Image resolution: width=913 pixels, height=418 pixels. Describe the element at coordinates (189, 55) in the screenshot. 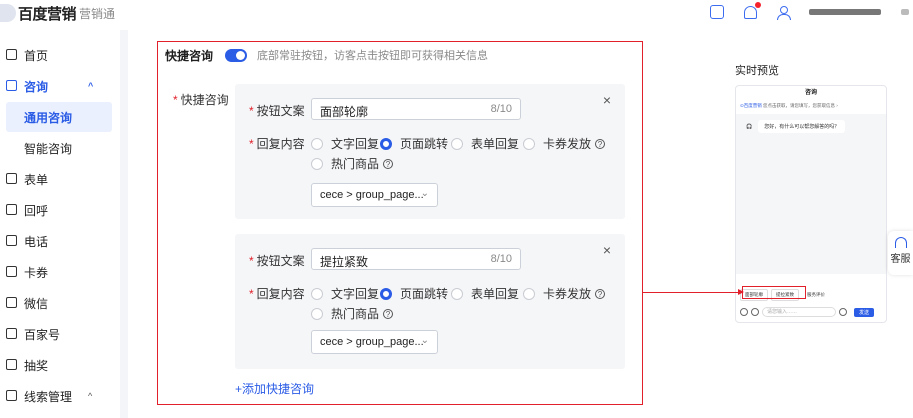

I see `quick-consult-toggle-label: 快捷咨询` at that location.